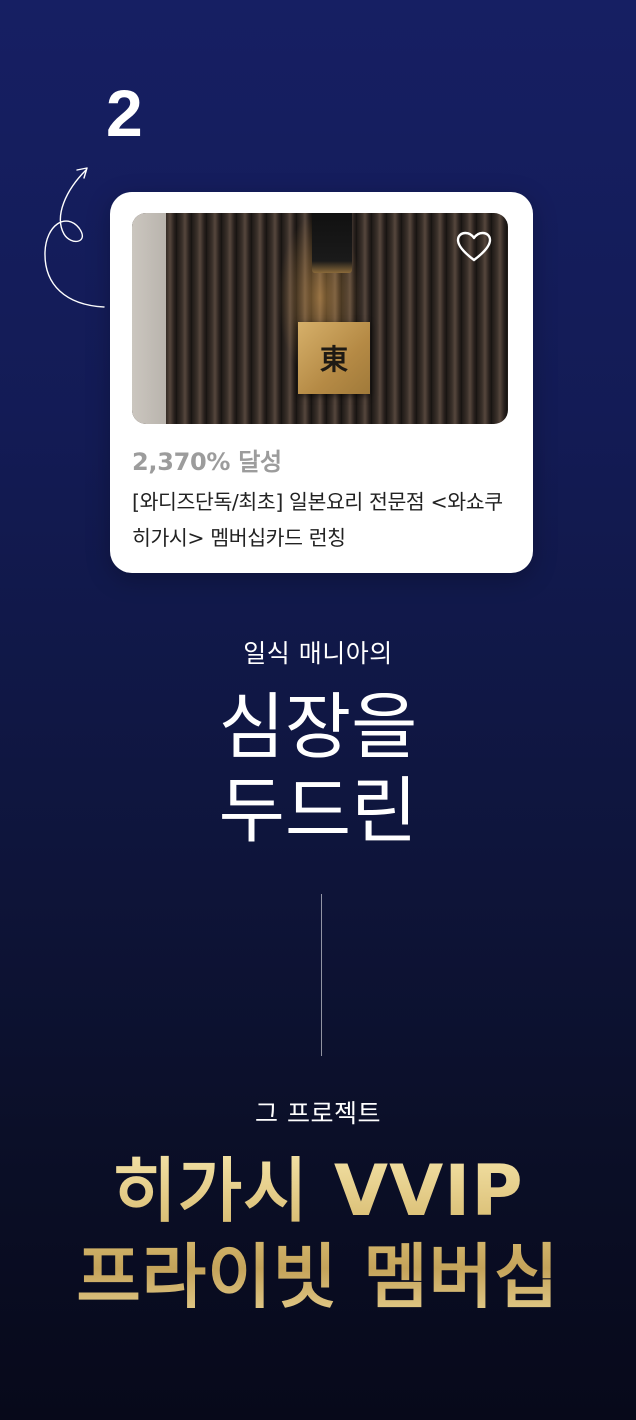  Describe the element at coordinates (318, 1277) in the screenshot. I see `membership-title-line-2: 프라이빗 멤버십` at that location.